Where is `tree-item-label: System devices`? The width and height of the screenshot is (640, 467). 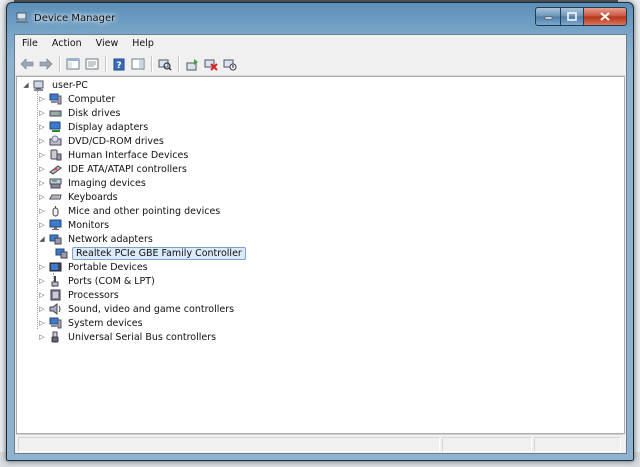 tree-item-label: System devices is located at coordinates (105, 323).